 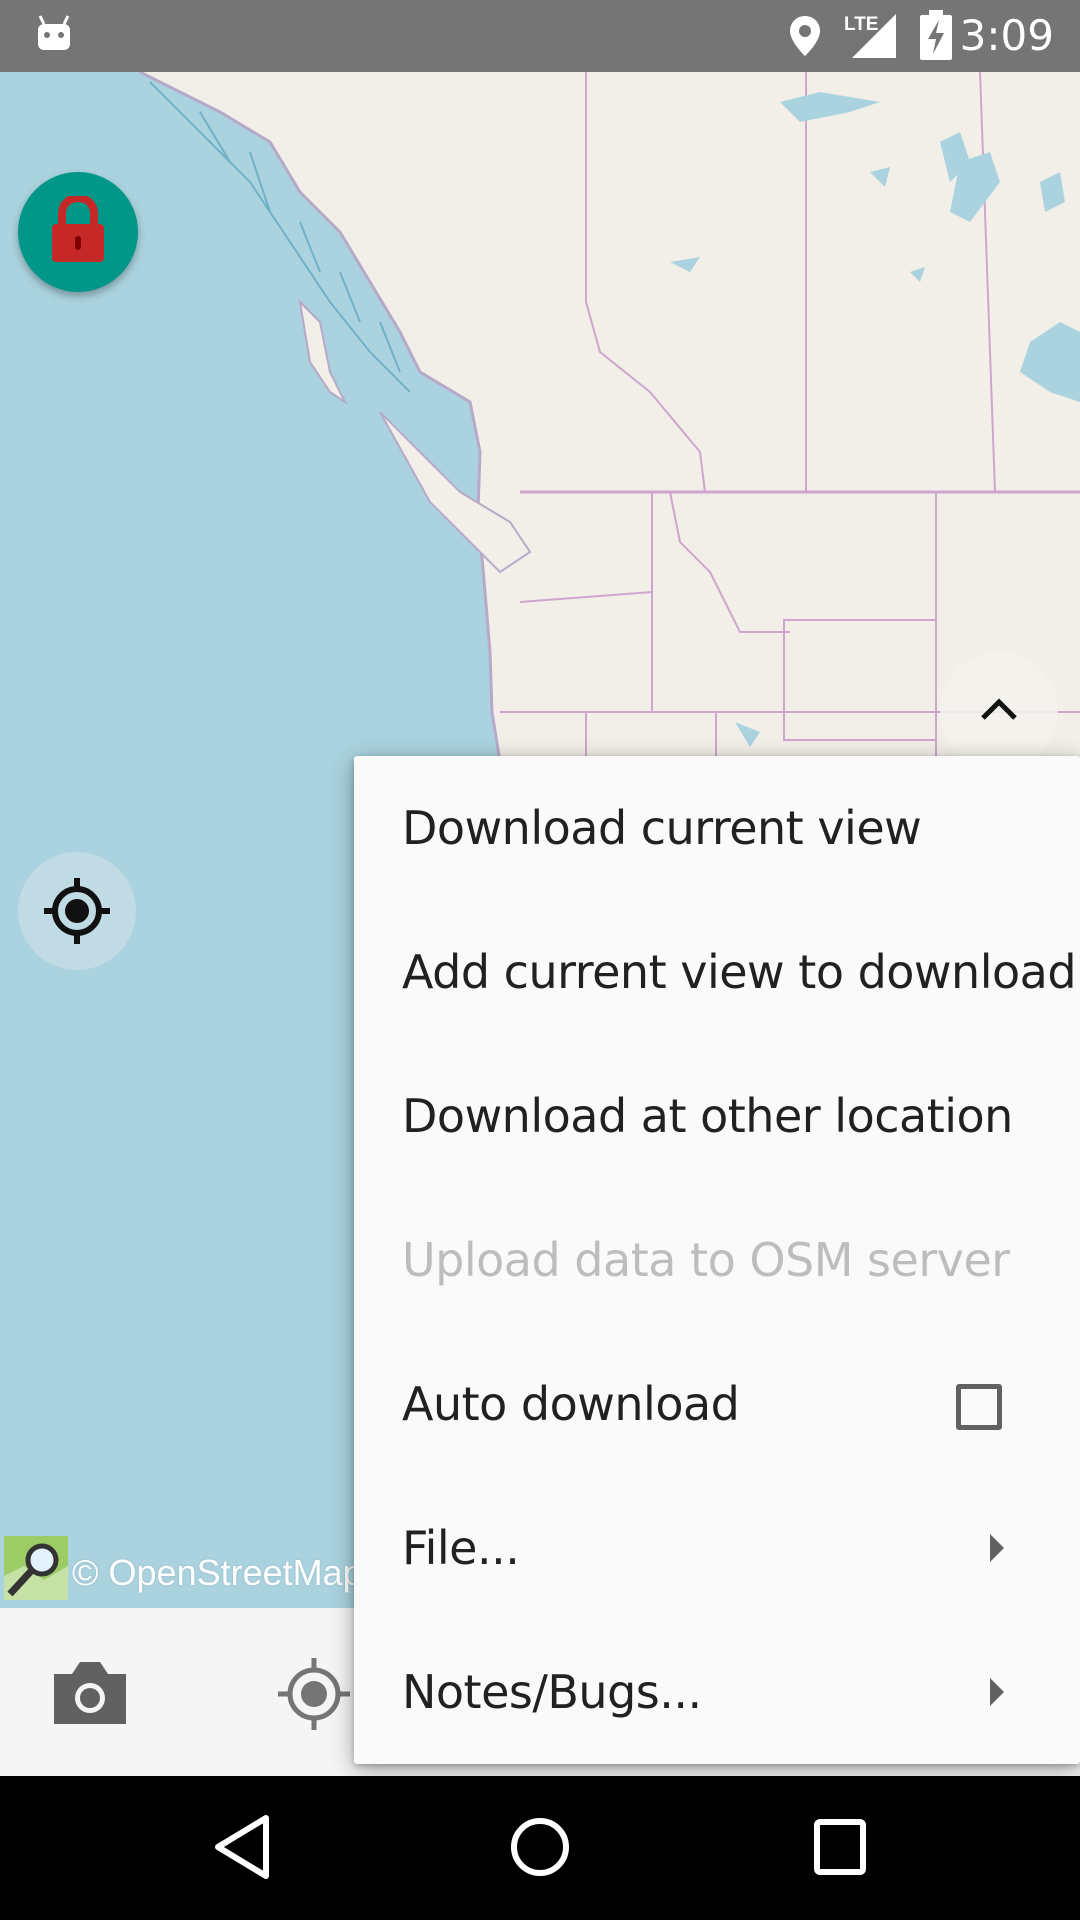 I want to click on recents-icon, so click(x=840, y=1847).